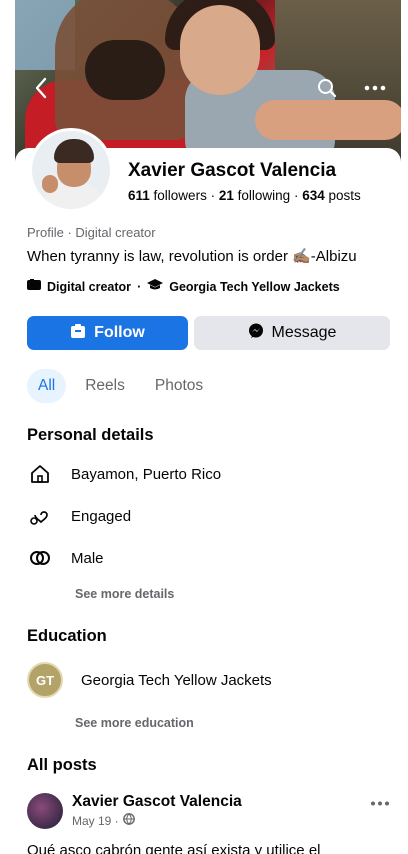 The width and height of the screenshot is (408, 854). What do you see at coordinates (179, 386) in the screenshot?
I see `tab-photos: Photos` at bounding box center [179, 386].